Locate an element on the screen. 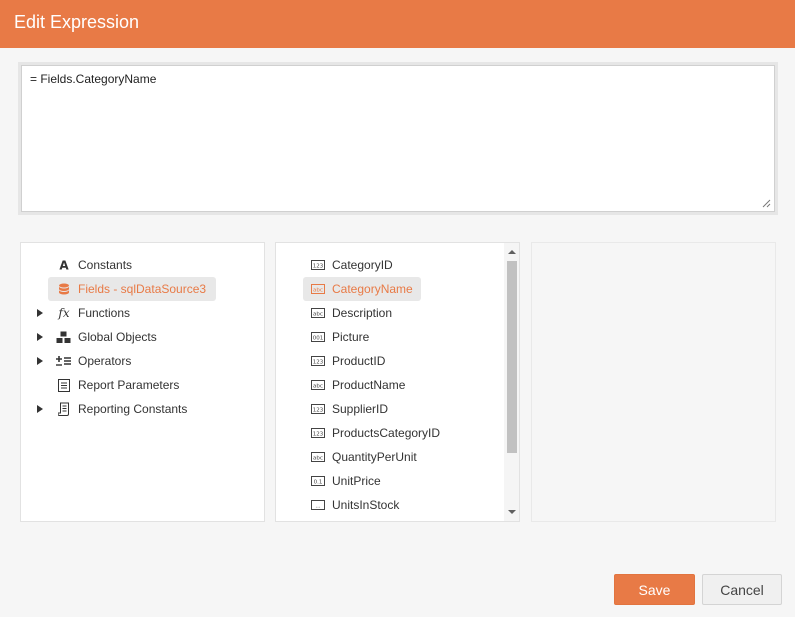  resize-grip-icon is located at coordinates (766, 203).